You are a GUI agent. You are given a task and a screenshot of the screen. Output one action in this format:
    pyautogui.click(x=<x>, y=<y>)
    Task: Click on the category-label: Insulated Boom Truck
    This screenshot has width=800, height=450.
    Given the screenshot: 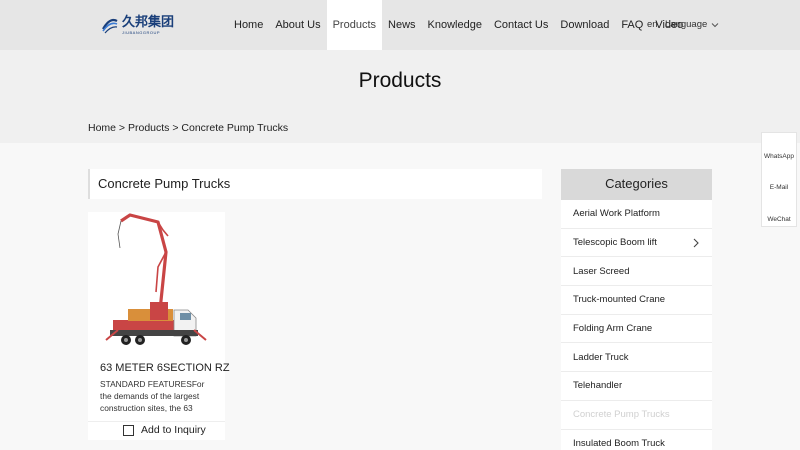 What is the action you would take?
    pyautogui.click(x=619, y=443)
    